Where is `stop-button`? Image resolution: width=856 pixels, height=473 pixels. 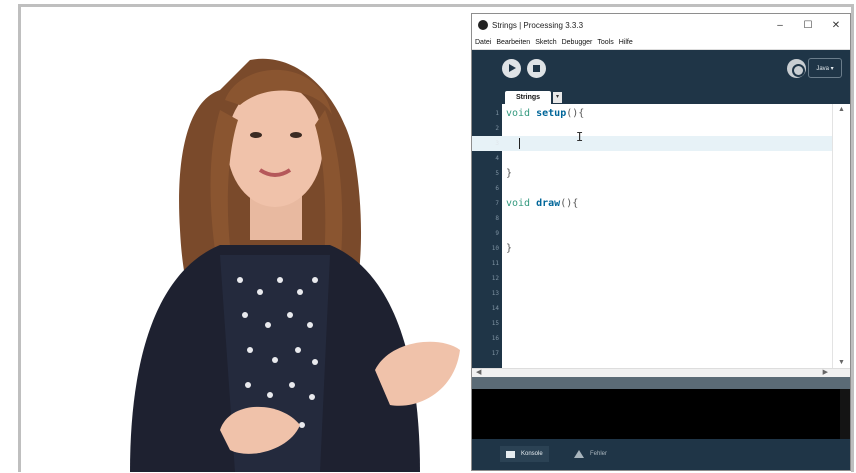
stop-button is located at coordinates (536, 68).